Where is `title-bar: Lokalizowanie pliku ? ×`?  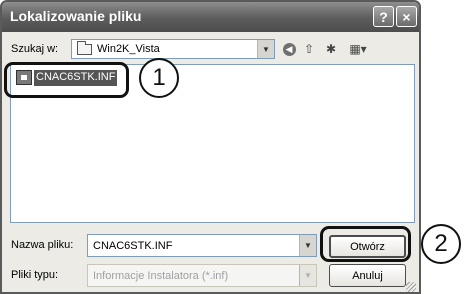 title-bar: Lokalizowanie pliku ? × is located at coordinates (210, 17).